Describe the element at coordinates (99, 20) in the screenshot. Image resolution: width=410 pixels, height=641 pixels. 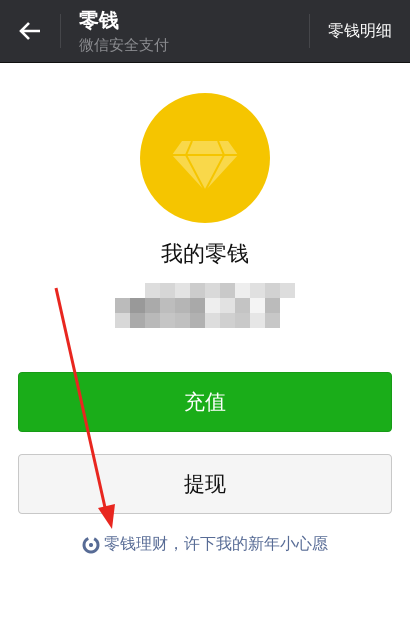
I see `page-title: 零钱` at that location.